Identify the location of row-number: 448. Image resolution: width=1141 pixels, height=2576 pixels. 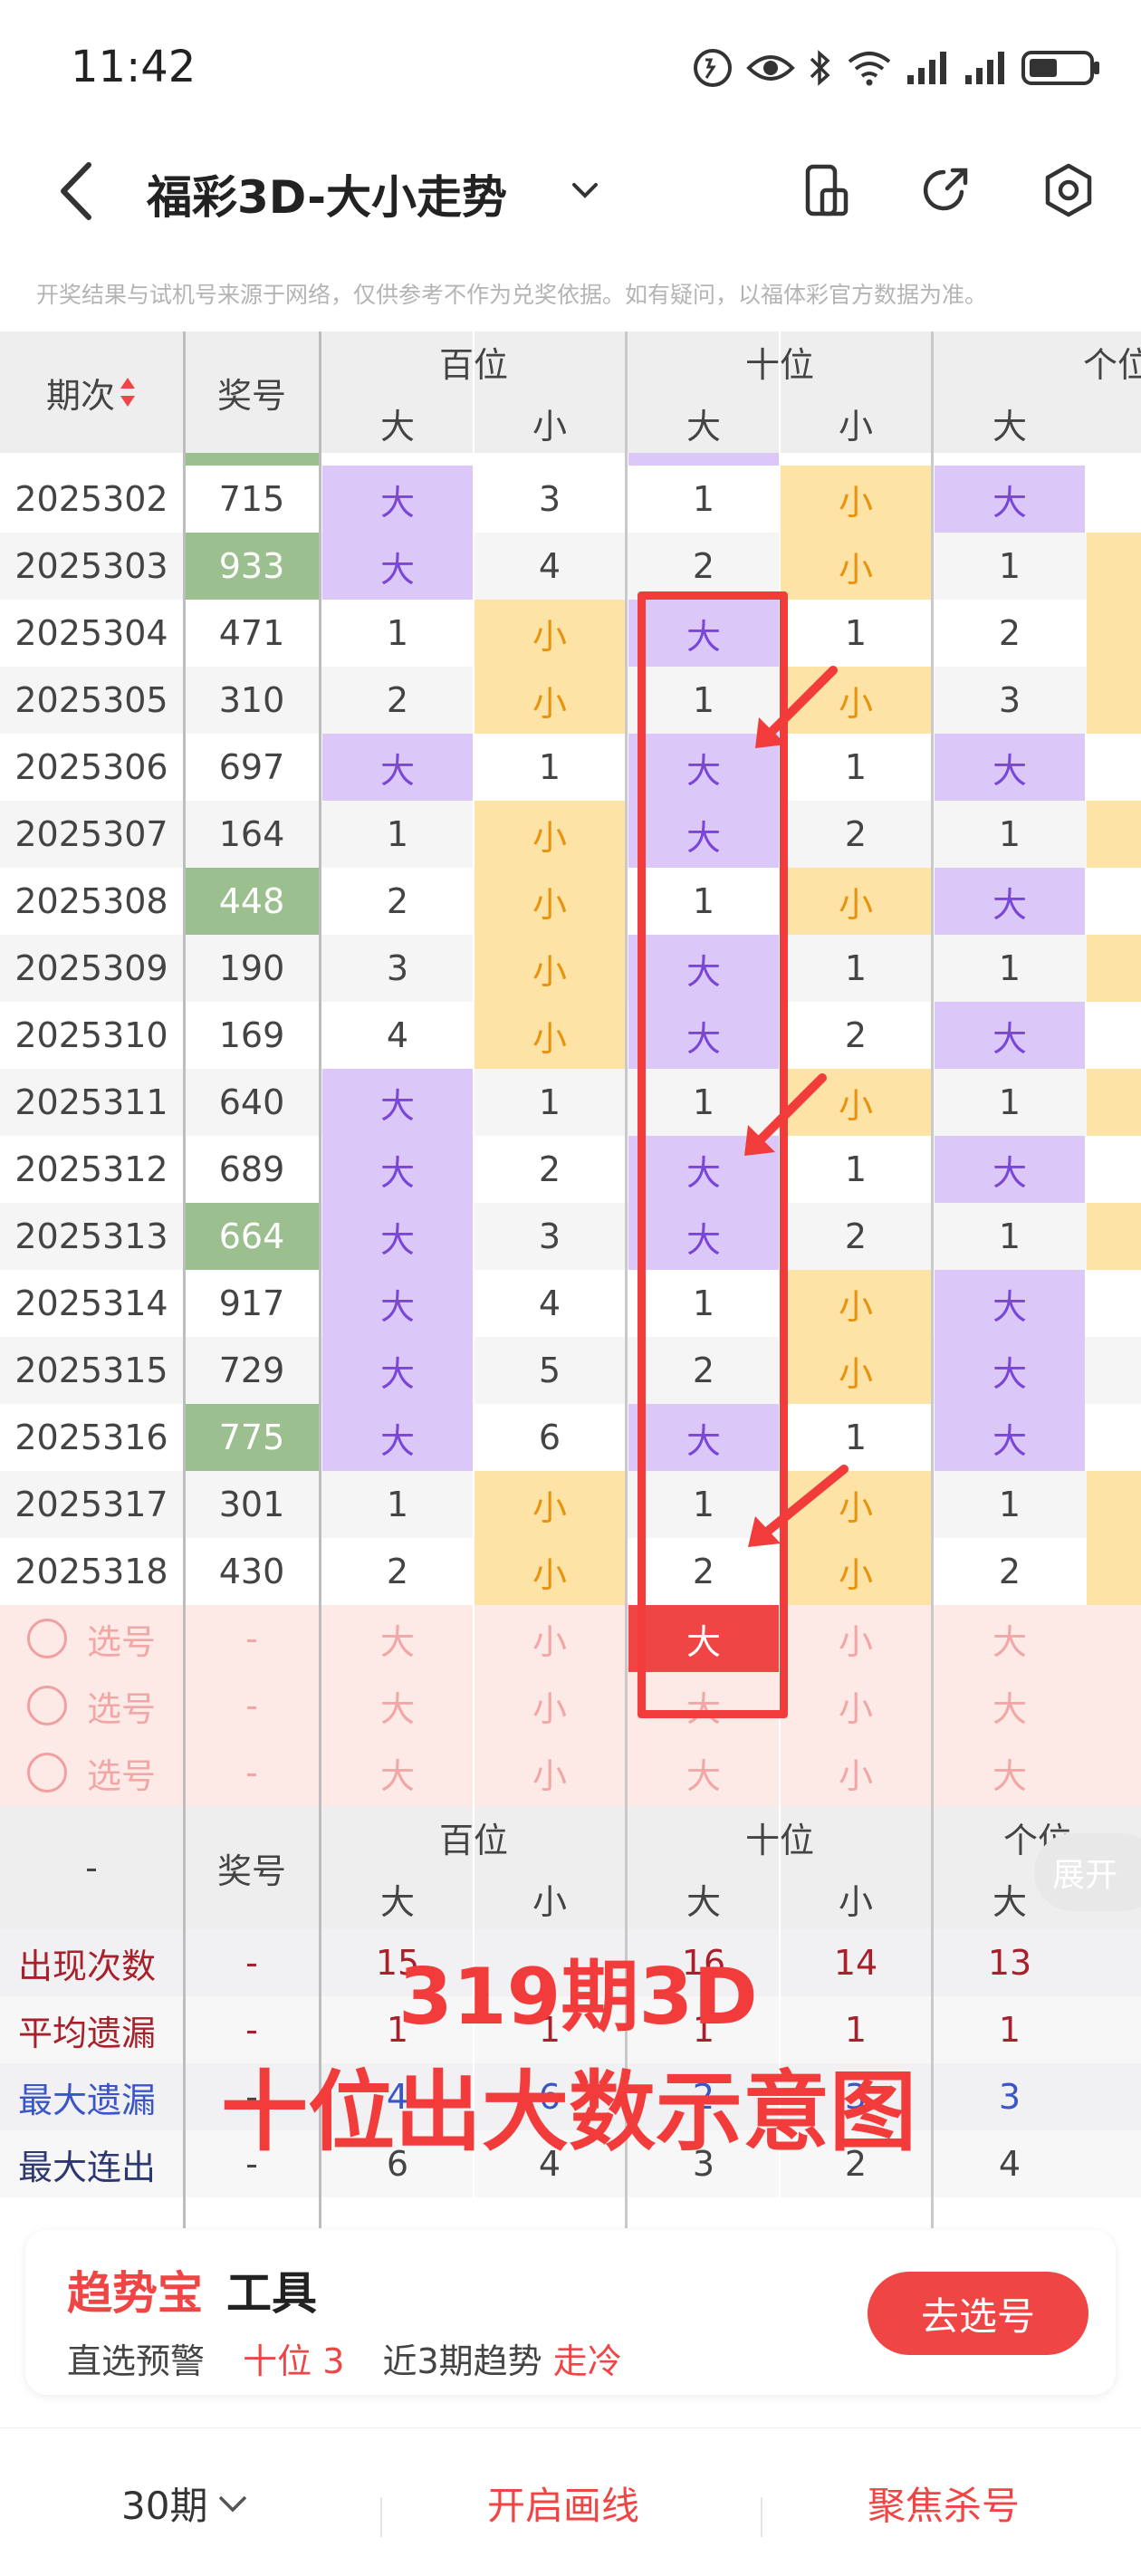
(252, 901).